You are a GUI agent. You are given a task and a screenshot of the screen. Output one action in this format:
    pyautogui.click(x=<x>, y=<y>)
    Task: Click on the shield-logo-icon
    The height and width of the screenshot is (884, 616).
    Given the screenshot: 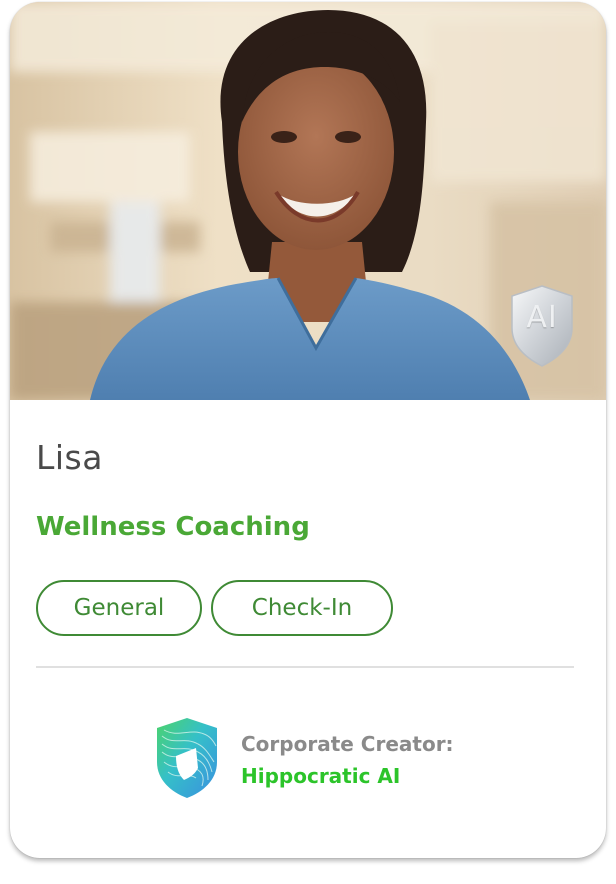 What is the action you would take?
    pyautogui.click(x=187, y=758)
    